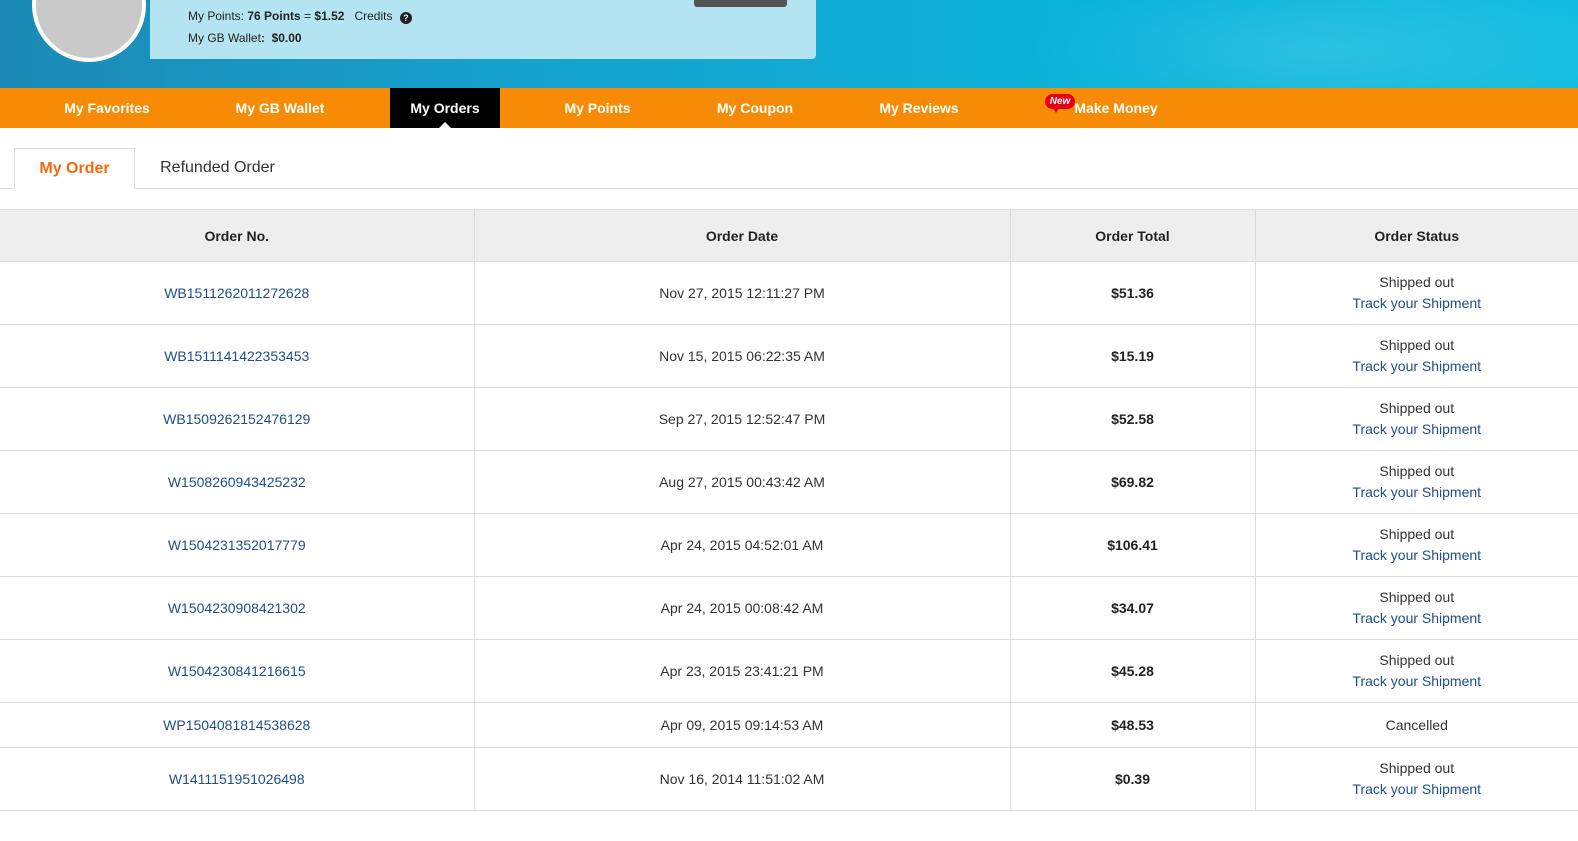 The width and height of the screenshot is (1578, 841). I want to click on order-date: Aug 27, 2015 00:43:42 AM, so click(742, 482).